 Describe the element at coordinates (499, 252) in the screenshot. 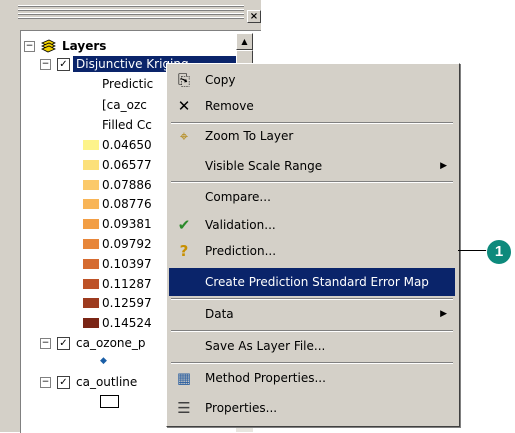

I see `callout-number-badge: 1` at that location.